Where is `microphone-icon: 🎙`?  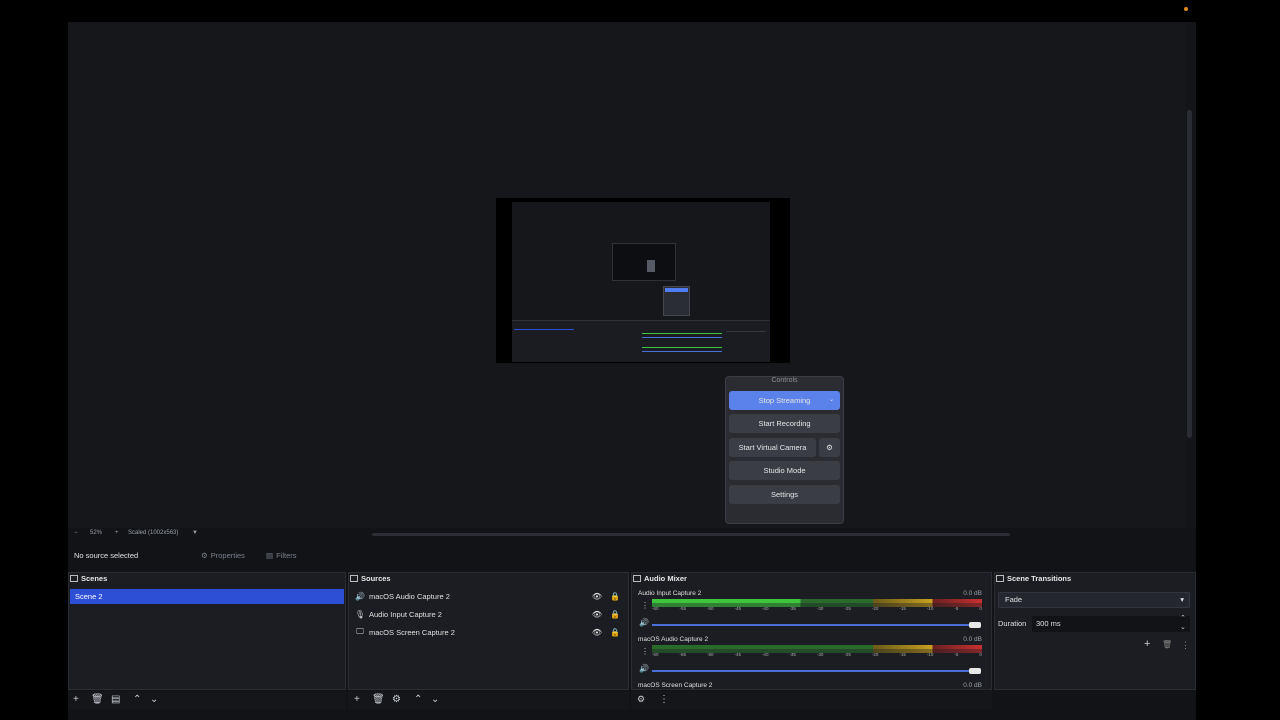 microphone-icon: 🎙 is located at coordinates (360, 614).